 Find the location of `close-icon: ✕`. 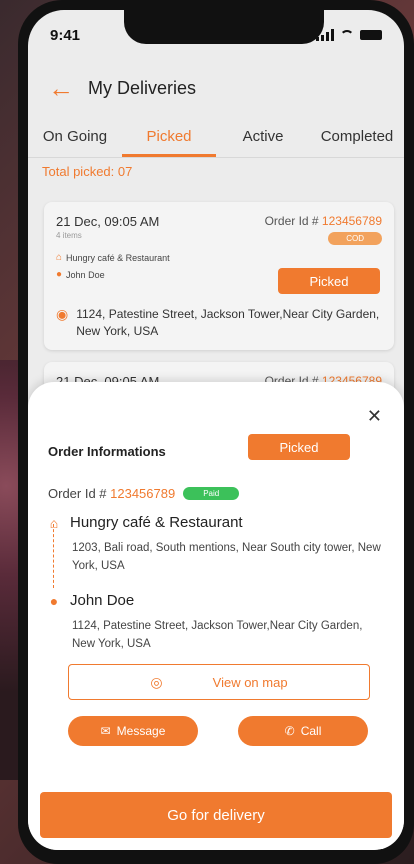

close-icon: ✕ is located at coordinates (374, 416).